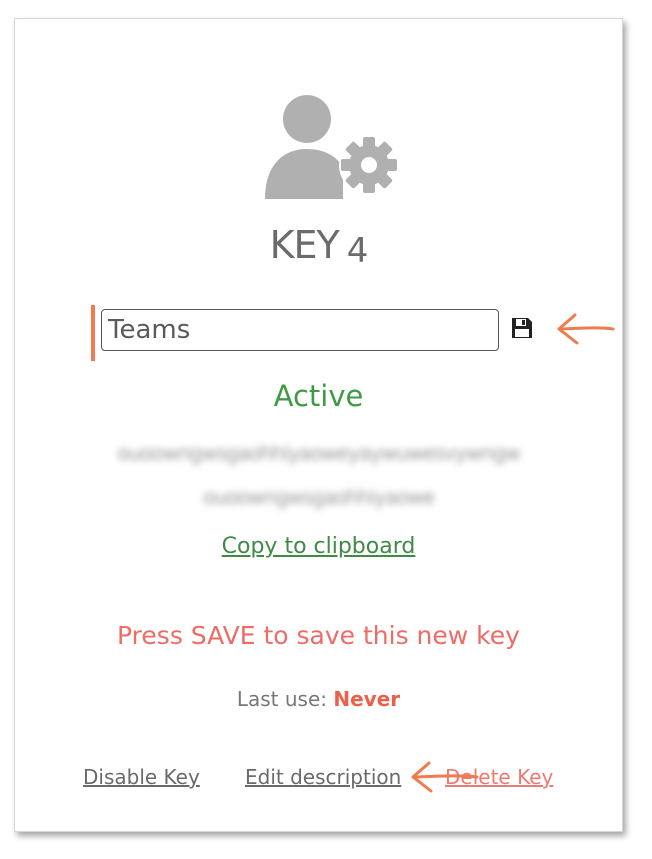 The height and width of the screenshot is (859, 652). Describe the element at coordinates (319, 453) in the screenshot. I see `masked-key-line-1: ouoowngwsgaohhiyaoweyaywuwesvywngw` at that location.